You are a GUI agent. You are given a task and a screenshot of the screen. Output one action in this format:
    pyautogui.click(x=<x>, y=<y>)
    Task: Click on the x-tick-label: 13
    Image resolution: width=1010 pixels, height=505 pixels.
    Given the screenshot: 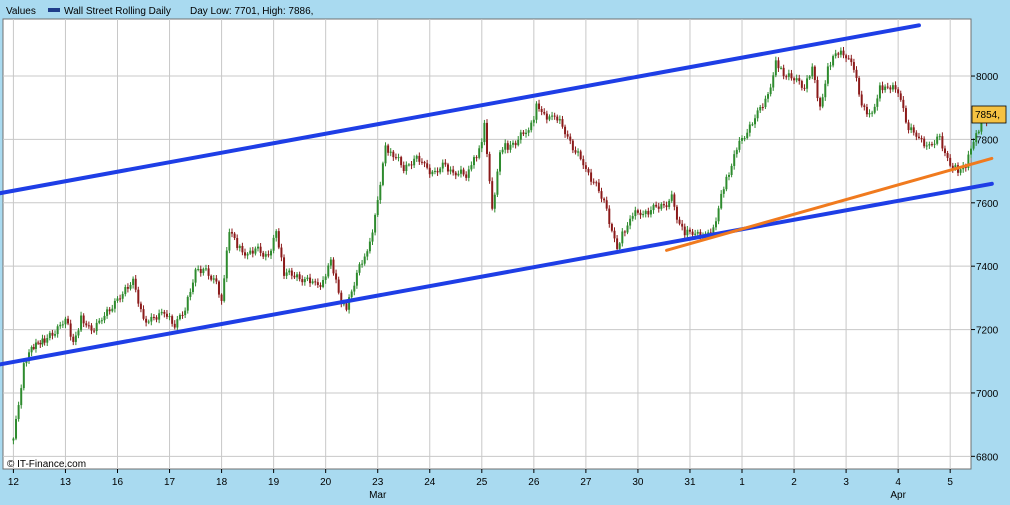 What is the action you would take?
    pyautogui.click(x=66, y=482)
    